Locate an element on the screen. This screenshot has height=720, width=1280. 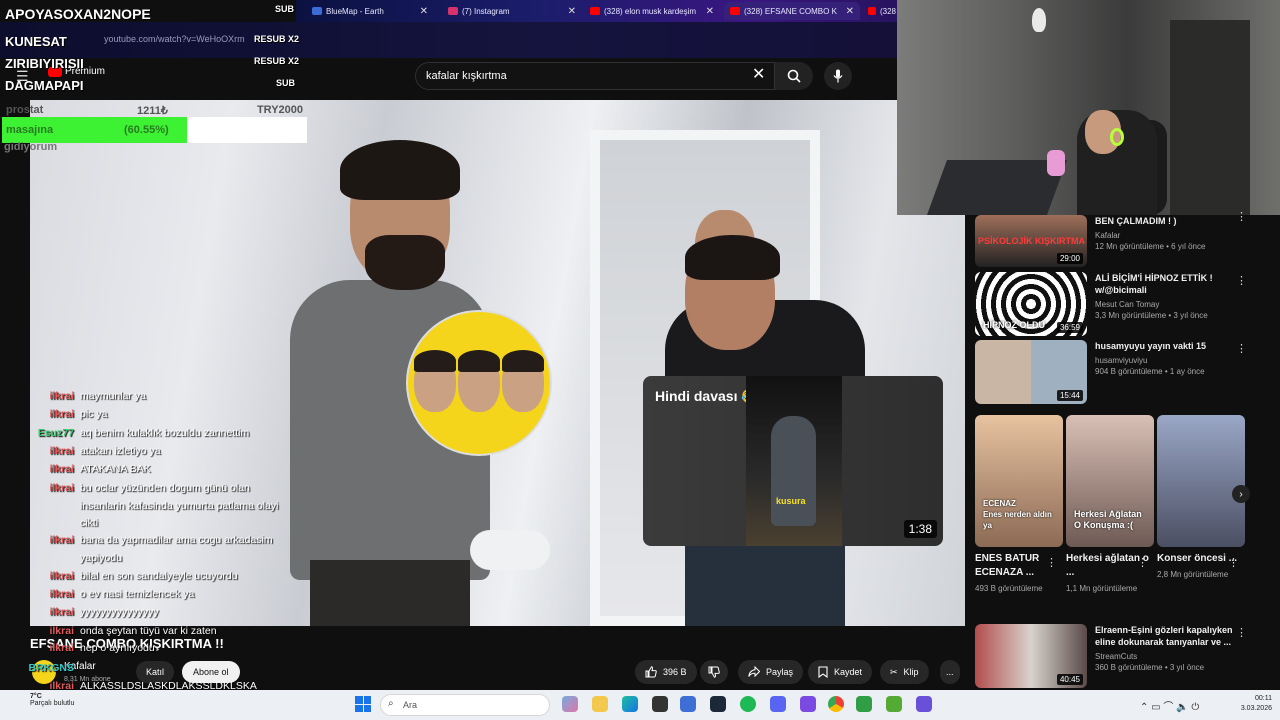
save-button: Kaydet is located at coordinates (840, 672).